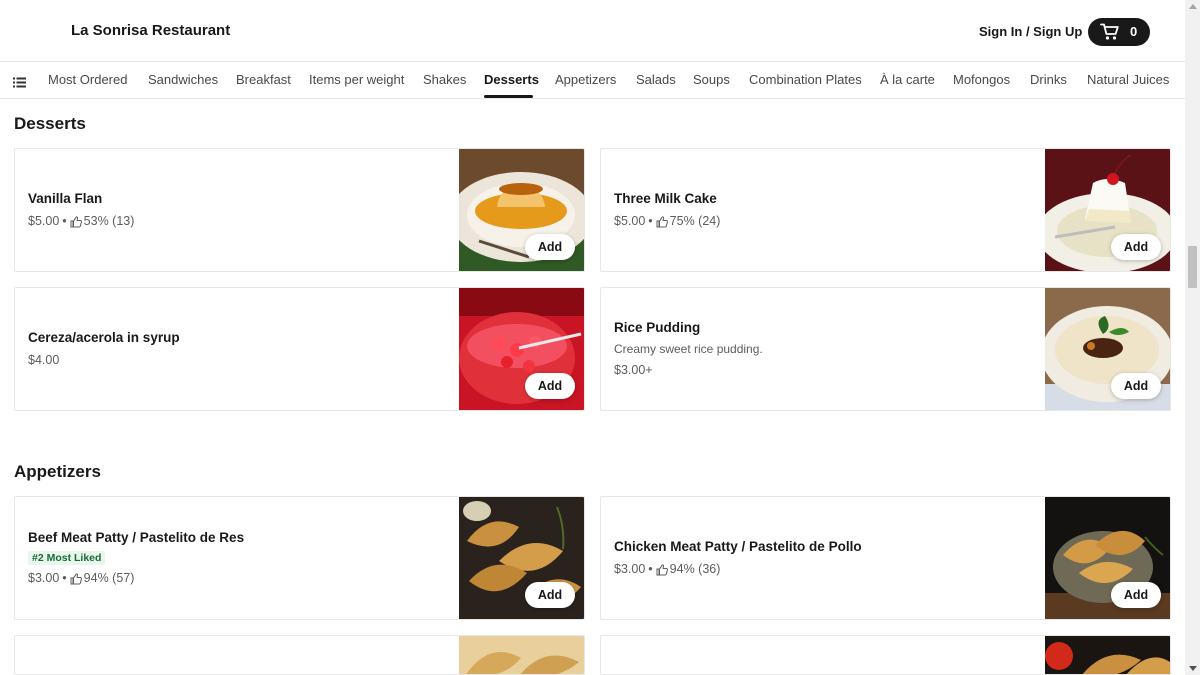  Describe the element at coordinates (738, 546) in the screenshot. I see `item-name: Chicken Meat Patty / Pastelito de Pollo` at that location.